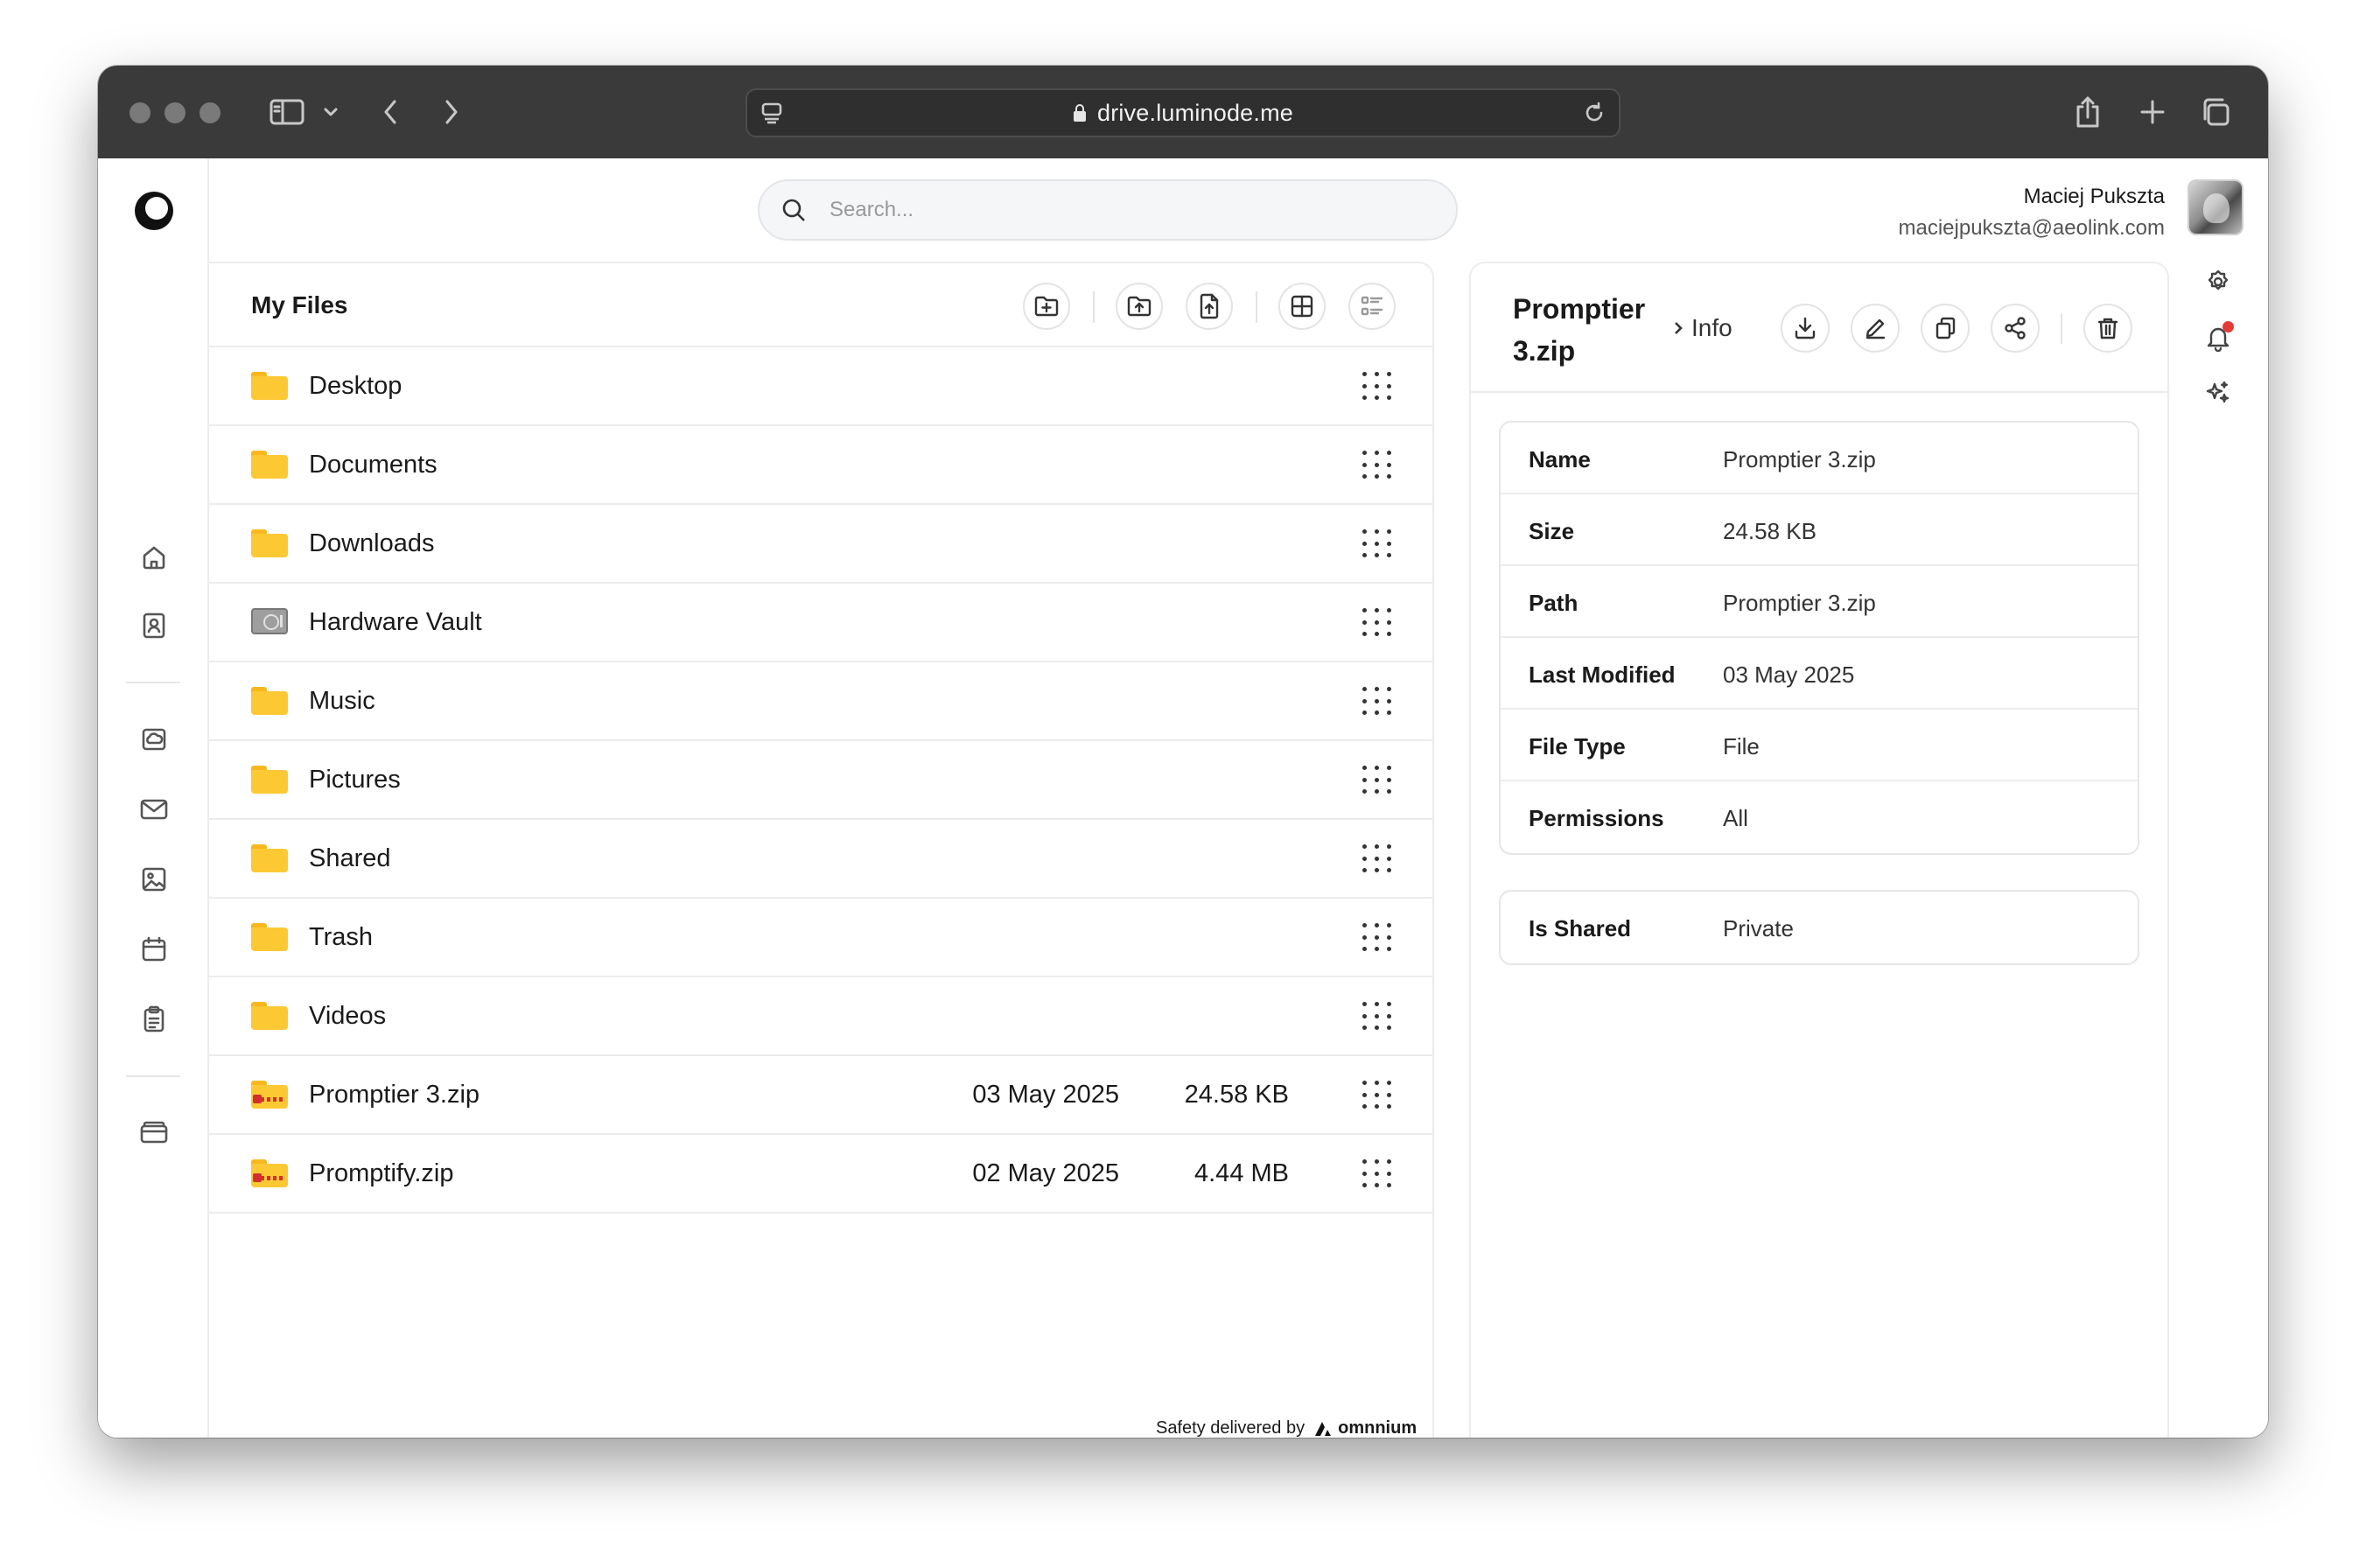 The width and height of the screenshot is (2366, 1568). What do you see at coordinates (820, 623) in the screenshot?
I see `file-row: Hardware Vault` at bounding box center [820, 623].